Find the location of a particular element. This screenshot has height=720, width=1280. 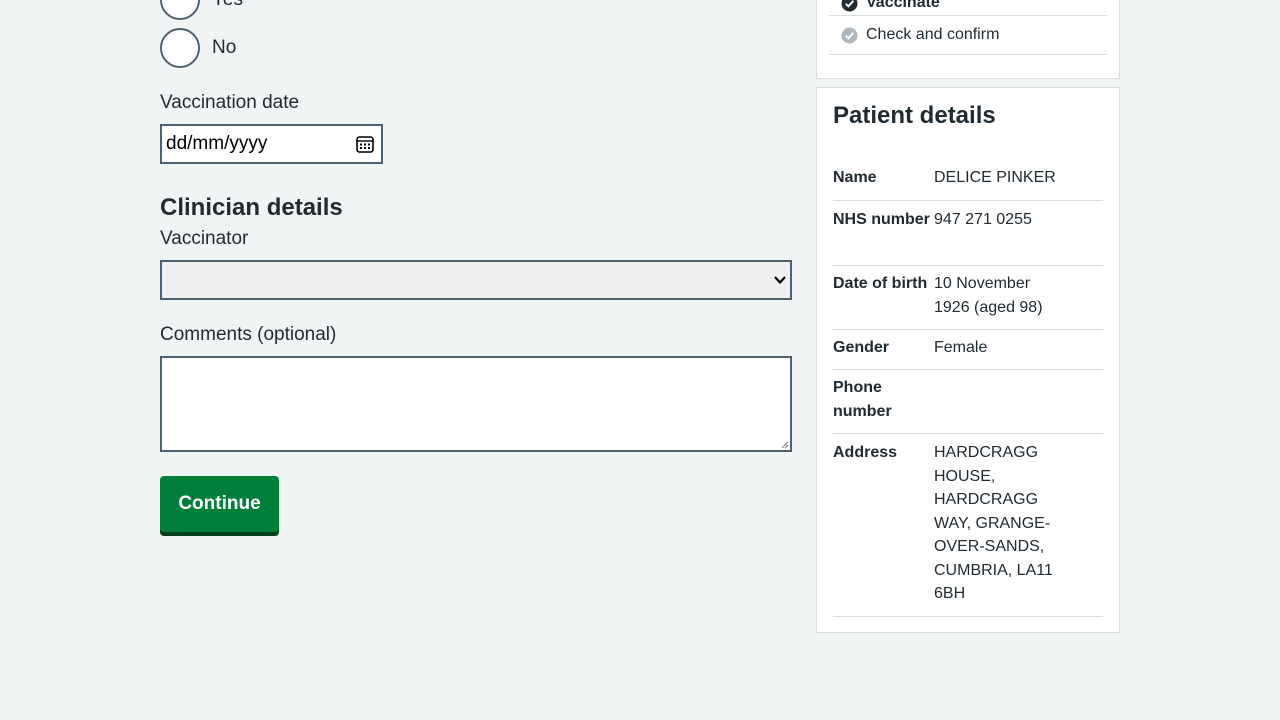

patient-value-nhs-number: 947 271 0255 is located at coordinates (983, 219).